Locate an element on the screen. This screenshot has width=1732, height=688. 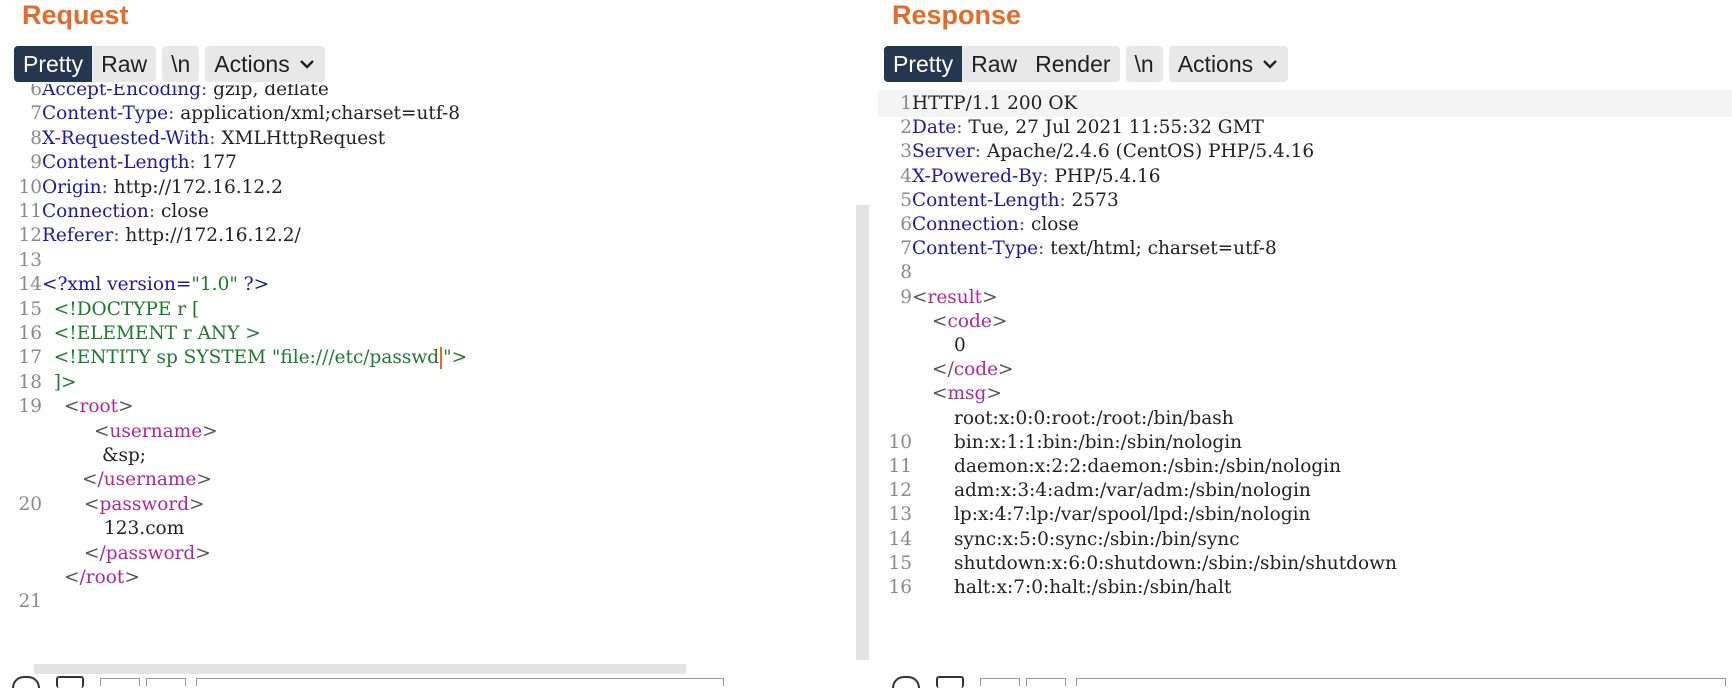
line-content: </password> is located at coordinates (147, 553).